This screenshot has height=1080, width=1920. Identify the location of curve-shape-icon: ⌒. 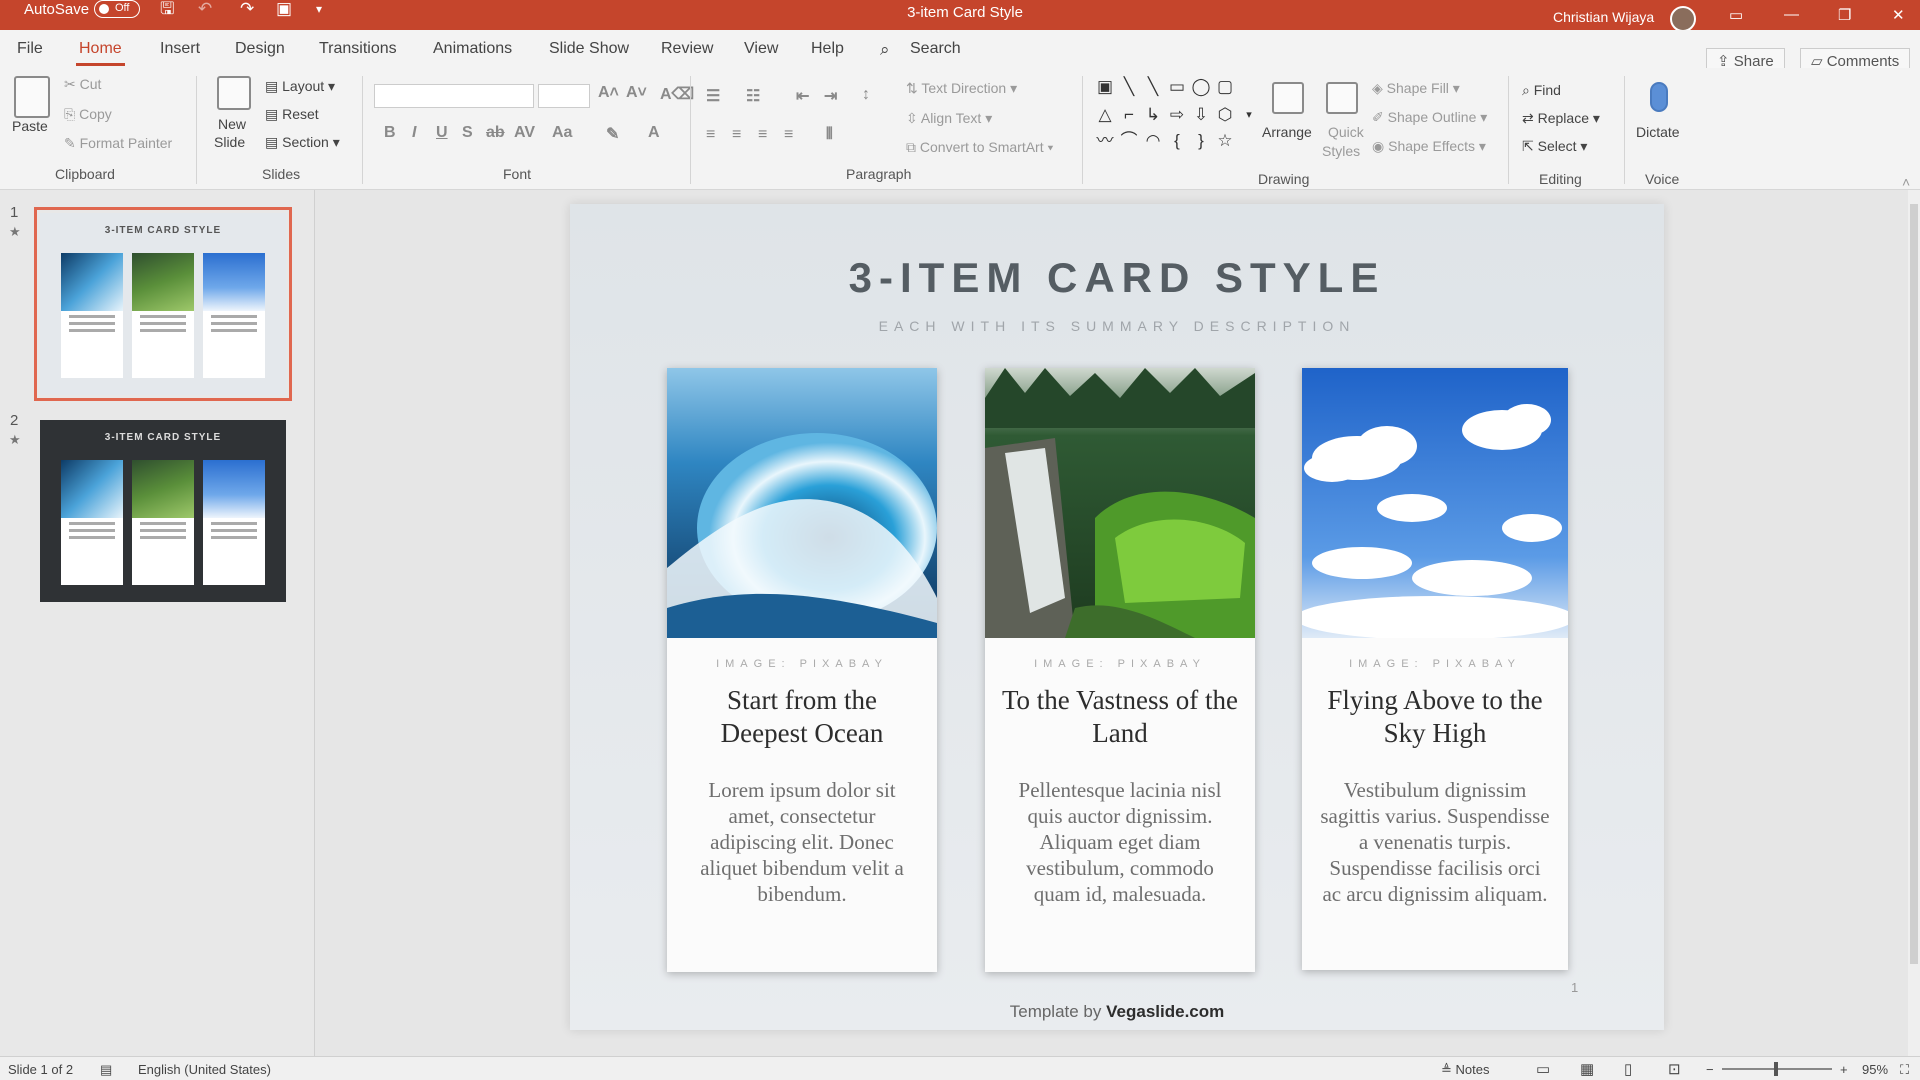
(1129, 141).